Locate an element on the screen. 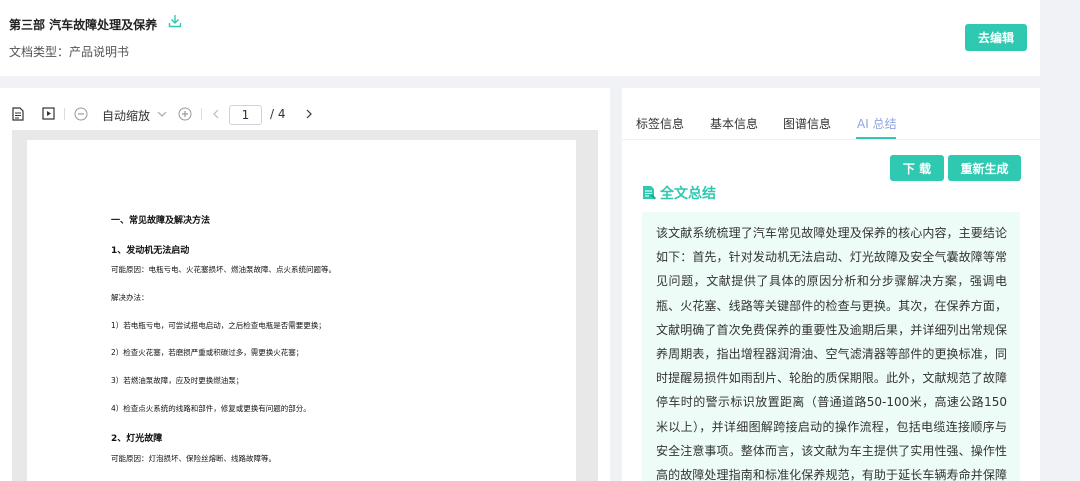 The height and width of the screenshot is (481, 1080). document-subheading: 2、灯光故障 is located at coordinates (137, 439).